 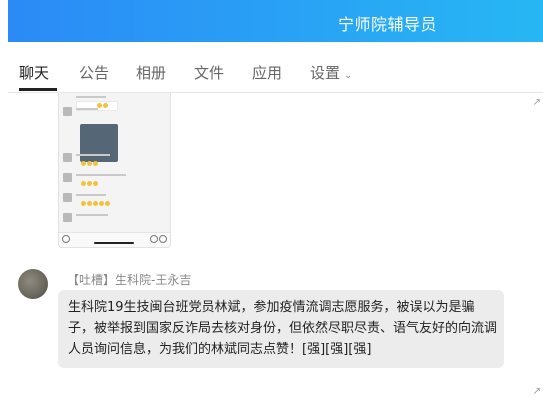 What do you see at coordinates (325, 73) in the screenshot?
I see `tab-settings-label: 设置` at bounding box center [325, 73].